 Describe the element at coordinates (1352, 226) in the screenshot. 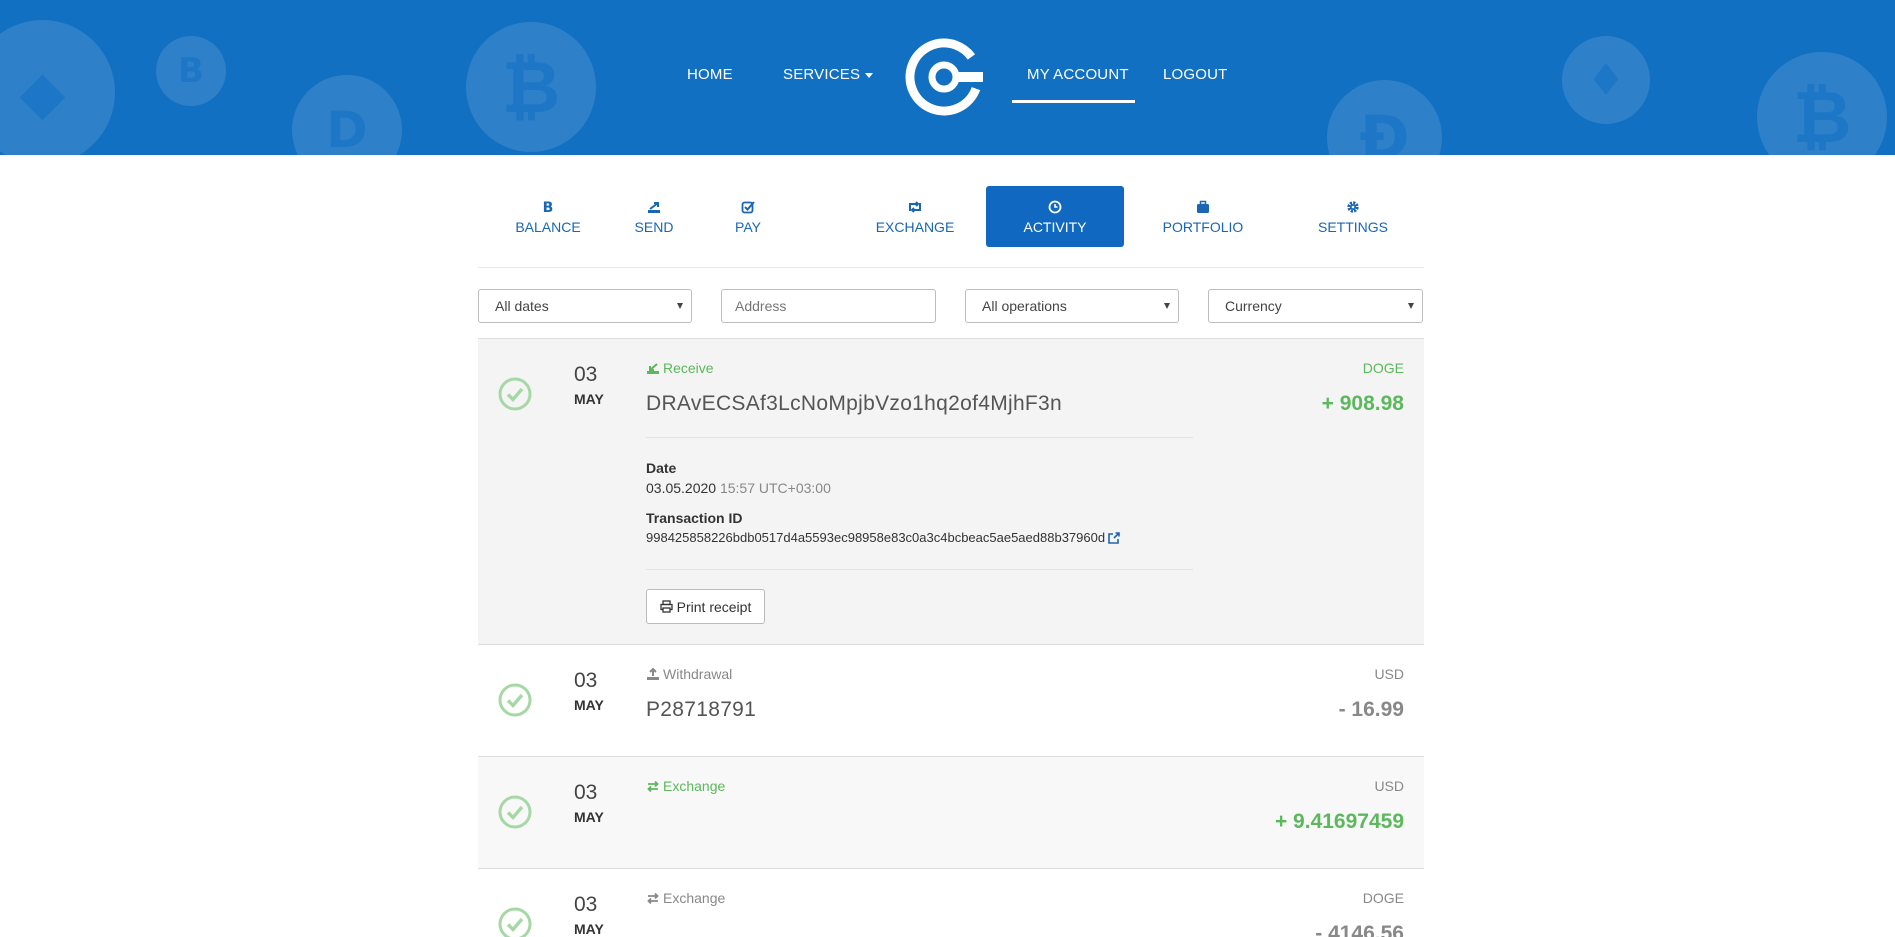

I see `tab-label: SETTINGS` at that location.